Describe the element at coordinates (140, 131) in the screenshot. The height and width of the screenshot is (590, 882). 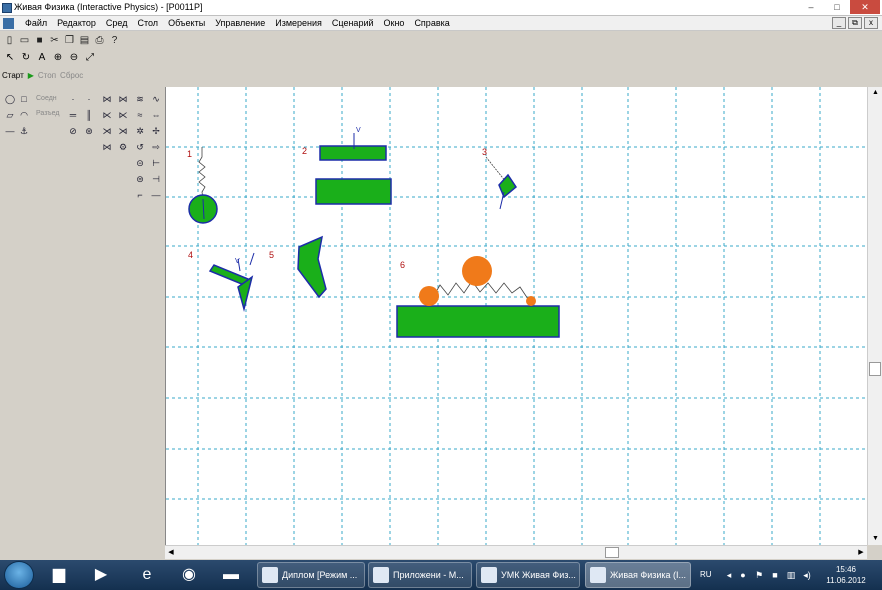
I see `rotary-damper-icon: ✲` at that location.